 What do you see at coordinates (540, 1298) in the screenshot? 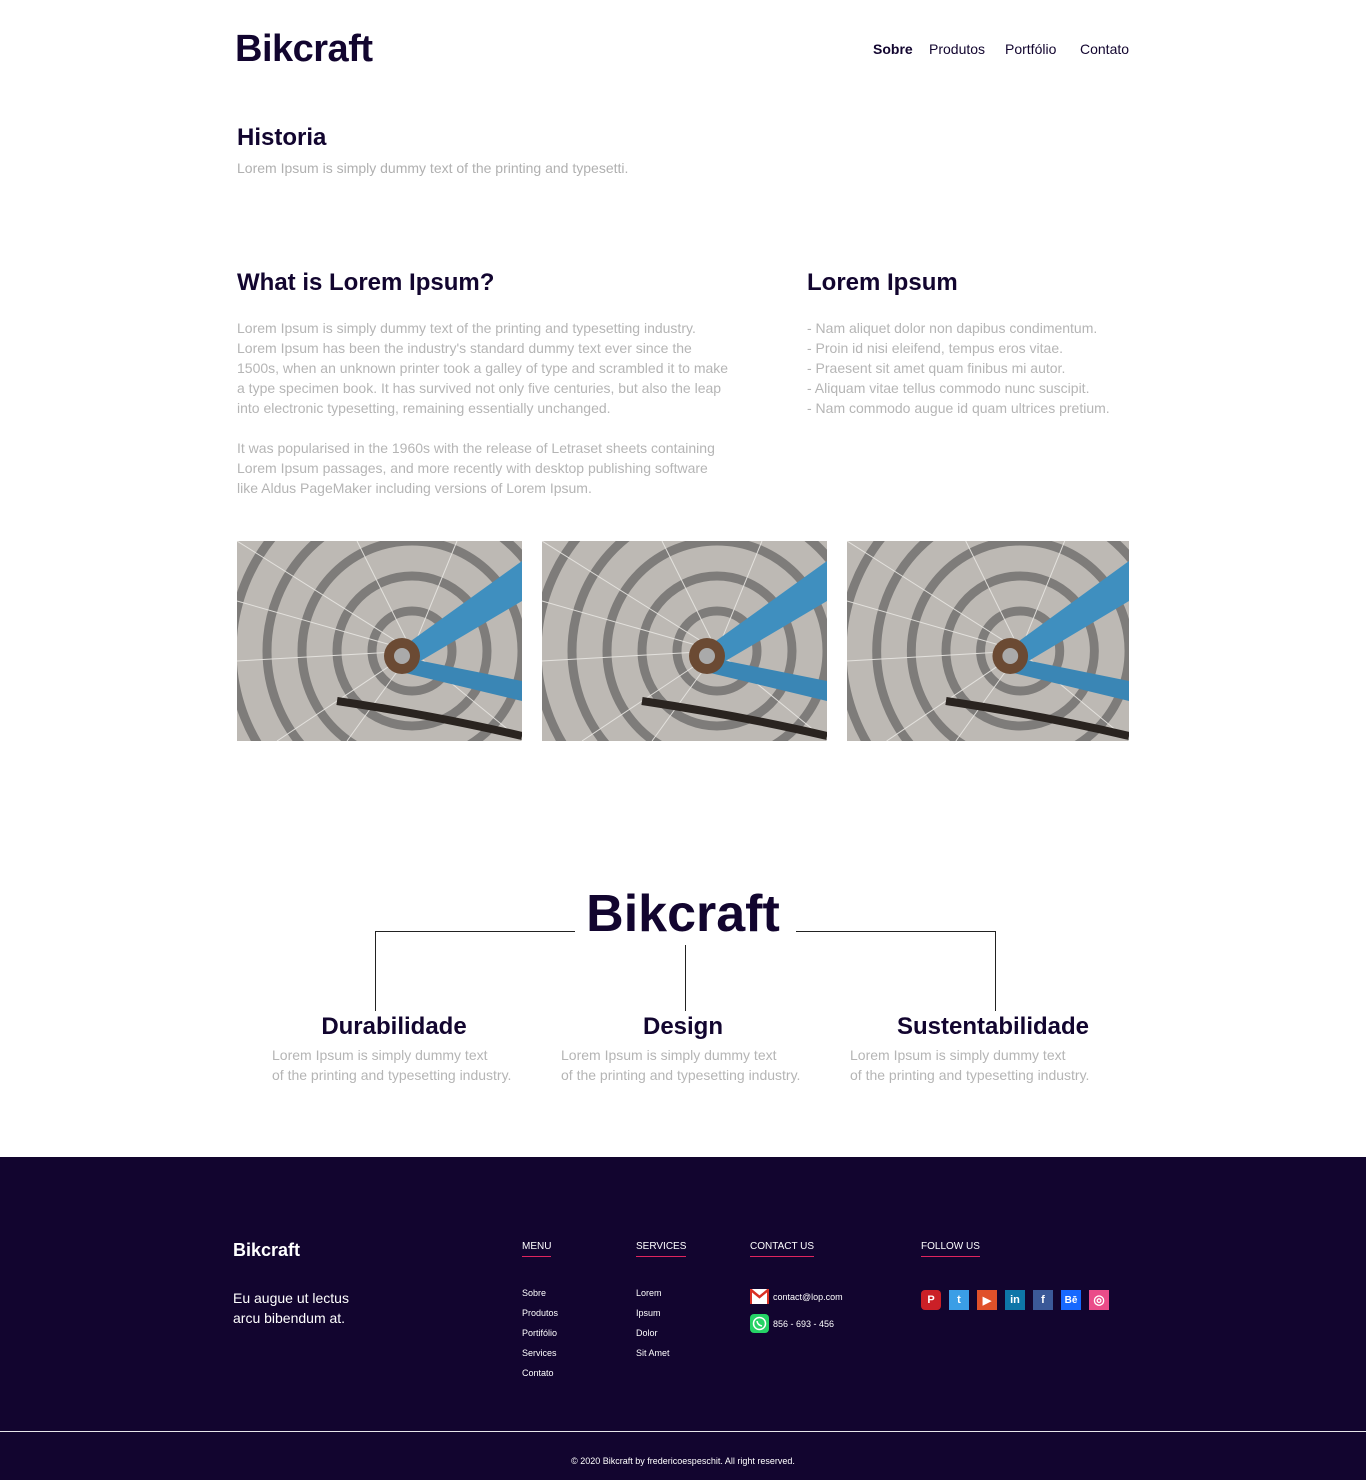
I see `footer-link-sobre: Sobre` at bounding box center [540, 1298].